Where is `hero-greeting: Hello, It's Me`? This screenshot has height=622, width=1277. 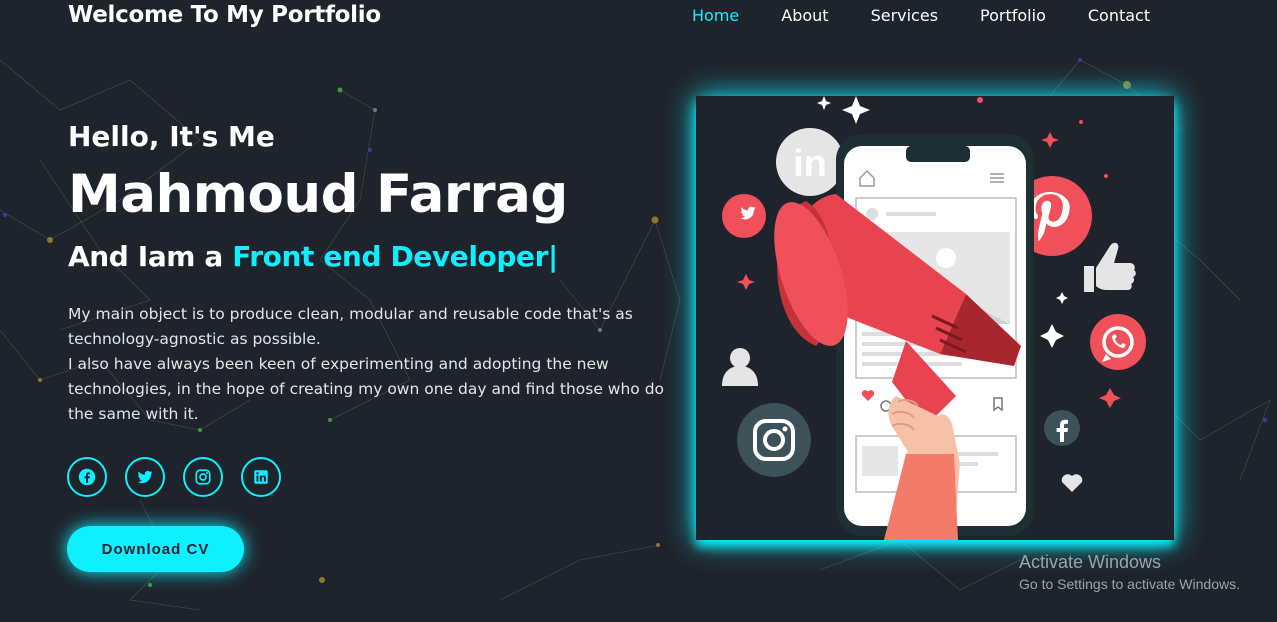
hero-greeting: Hello, It's Me is located at coordinates (171, 136).